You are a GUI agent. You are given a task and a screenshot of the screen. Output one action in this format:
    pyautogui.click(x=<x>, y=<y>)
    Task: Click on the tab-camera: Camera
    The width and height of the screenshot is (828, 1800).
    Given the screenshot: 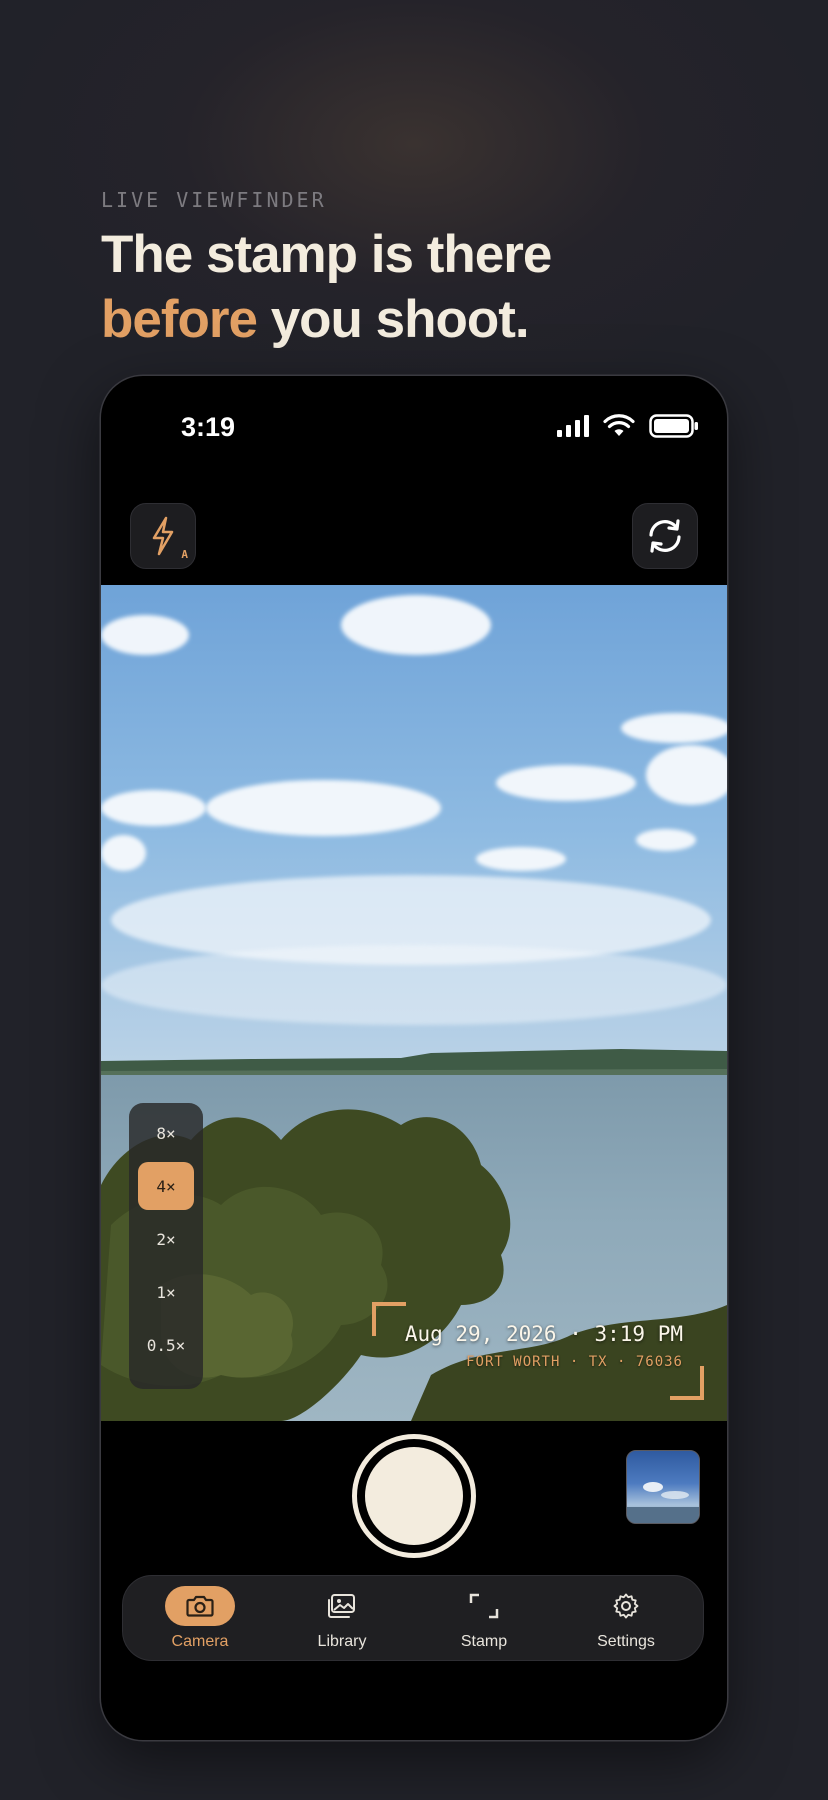 What is the action you would take?
    pyautogui.click(x=200, y=1618)
    